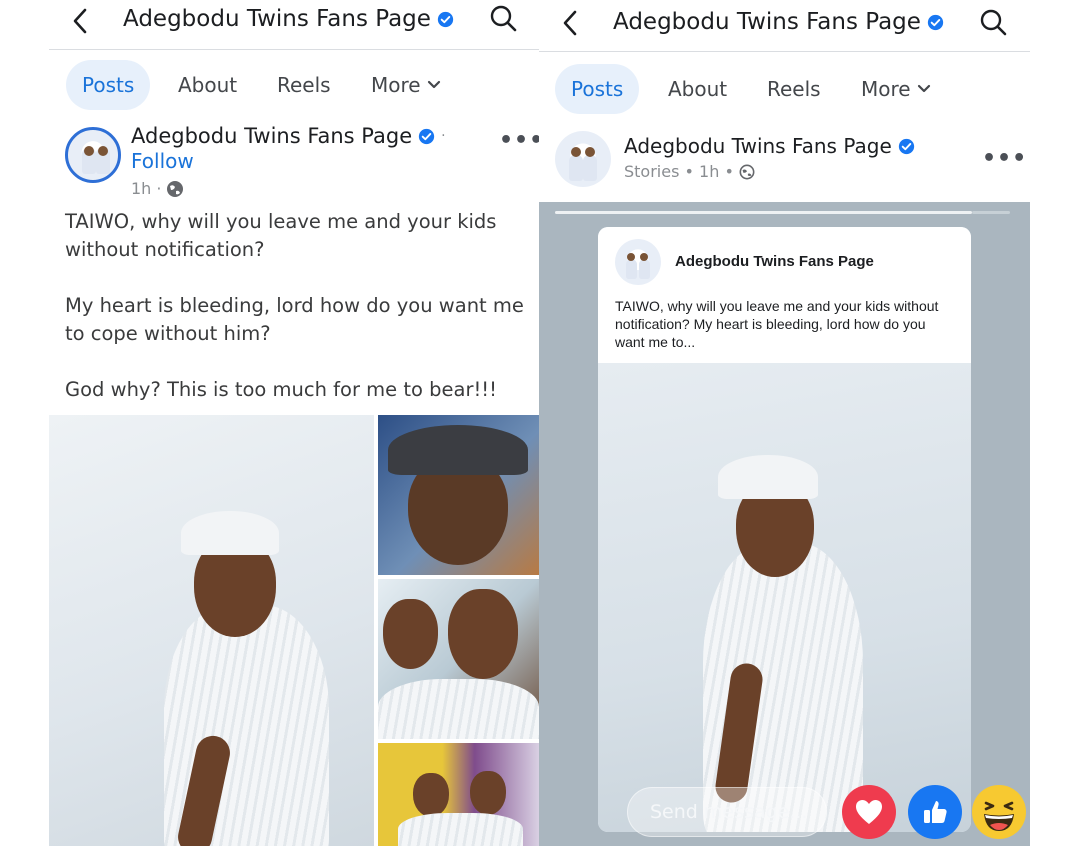 The image size is (1080, 846). Describe the element at coordinates (774, 261) in the screenshot. I see `story-card-author: Adegbodu Twins Fans Page` at that location.